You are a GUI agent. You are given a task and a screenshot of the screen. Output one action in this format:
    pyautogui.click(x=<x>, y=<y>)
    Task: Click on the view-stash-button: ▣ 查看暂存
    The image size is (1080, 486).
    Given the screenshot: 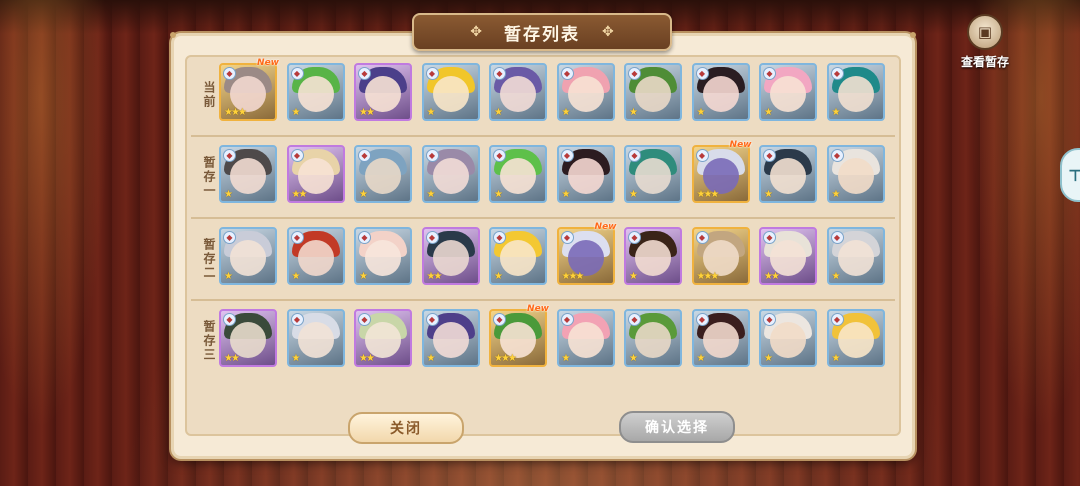 What is the action you would take?
    pyautogui.click(x=985, y=41)
    